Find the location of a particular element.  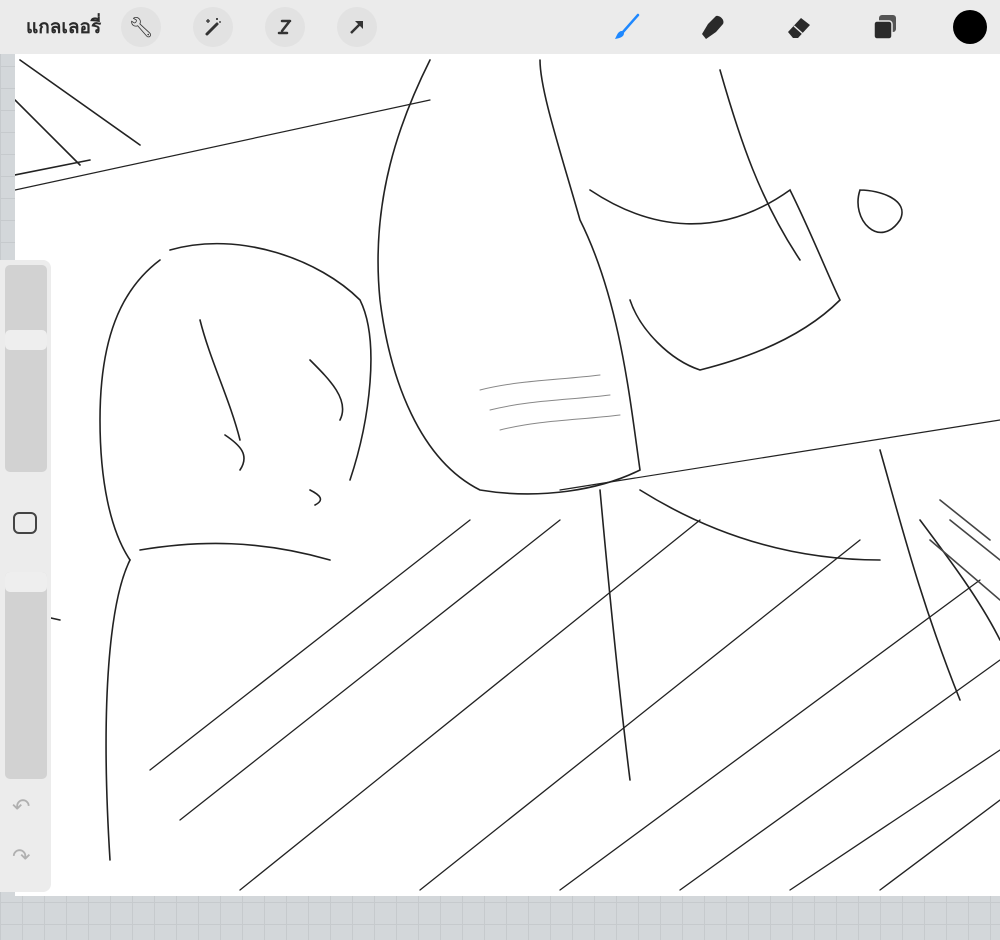

color-picker-button is located at coordinates (970, 27).